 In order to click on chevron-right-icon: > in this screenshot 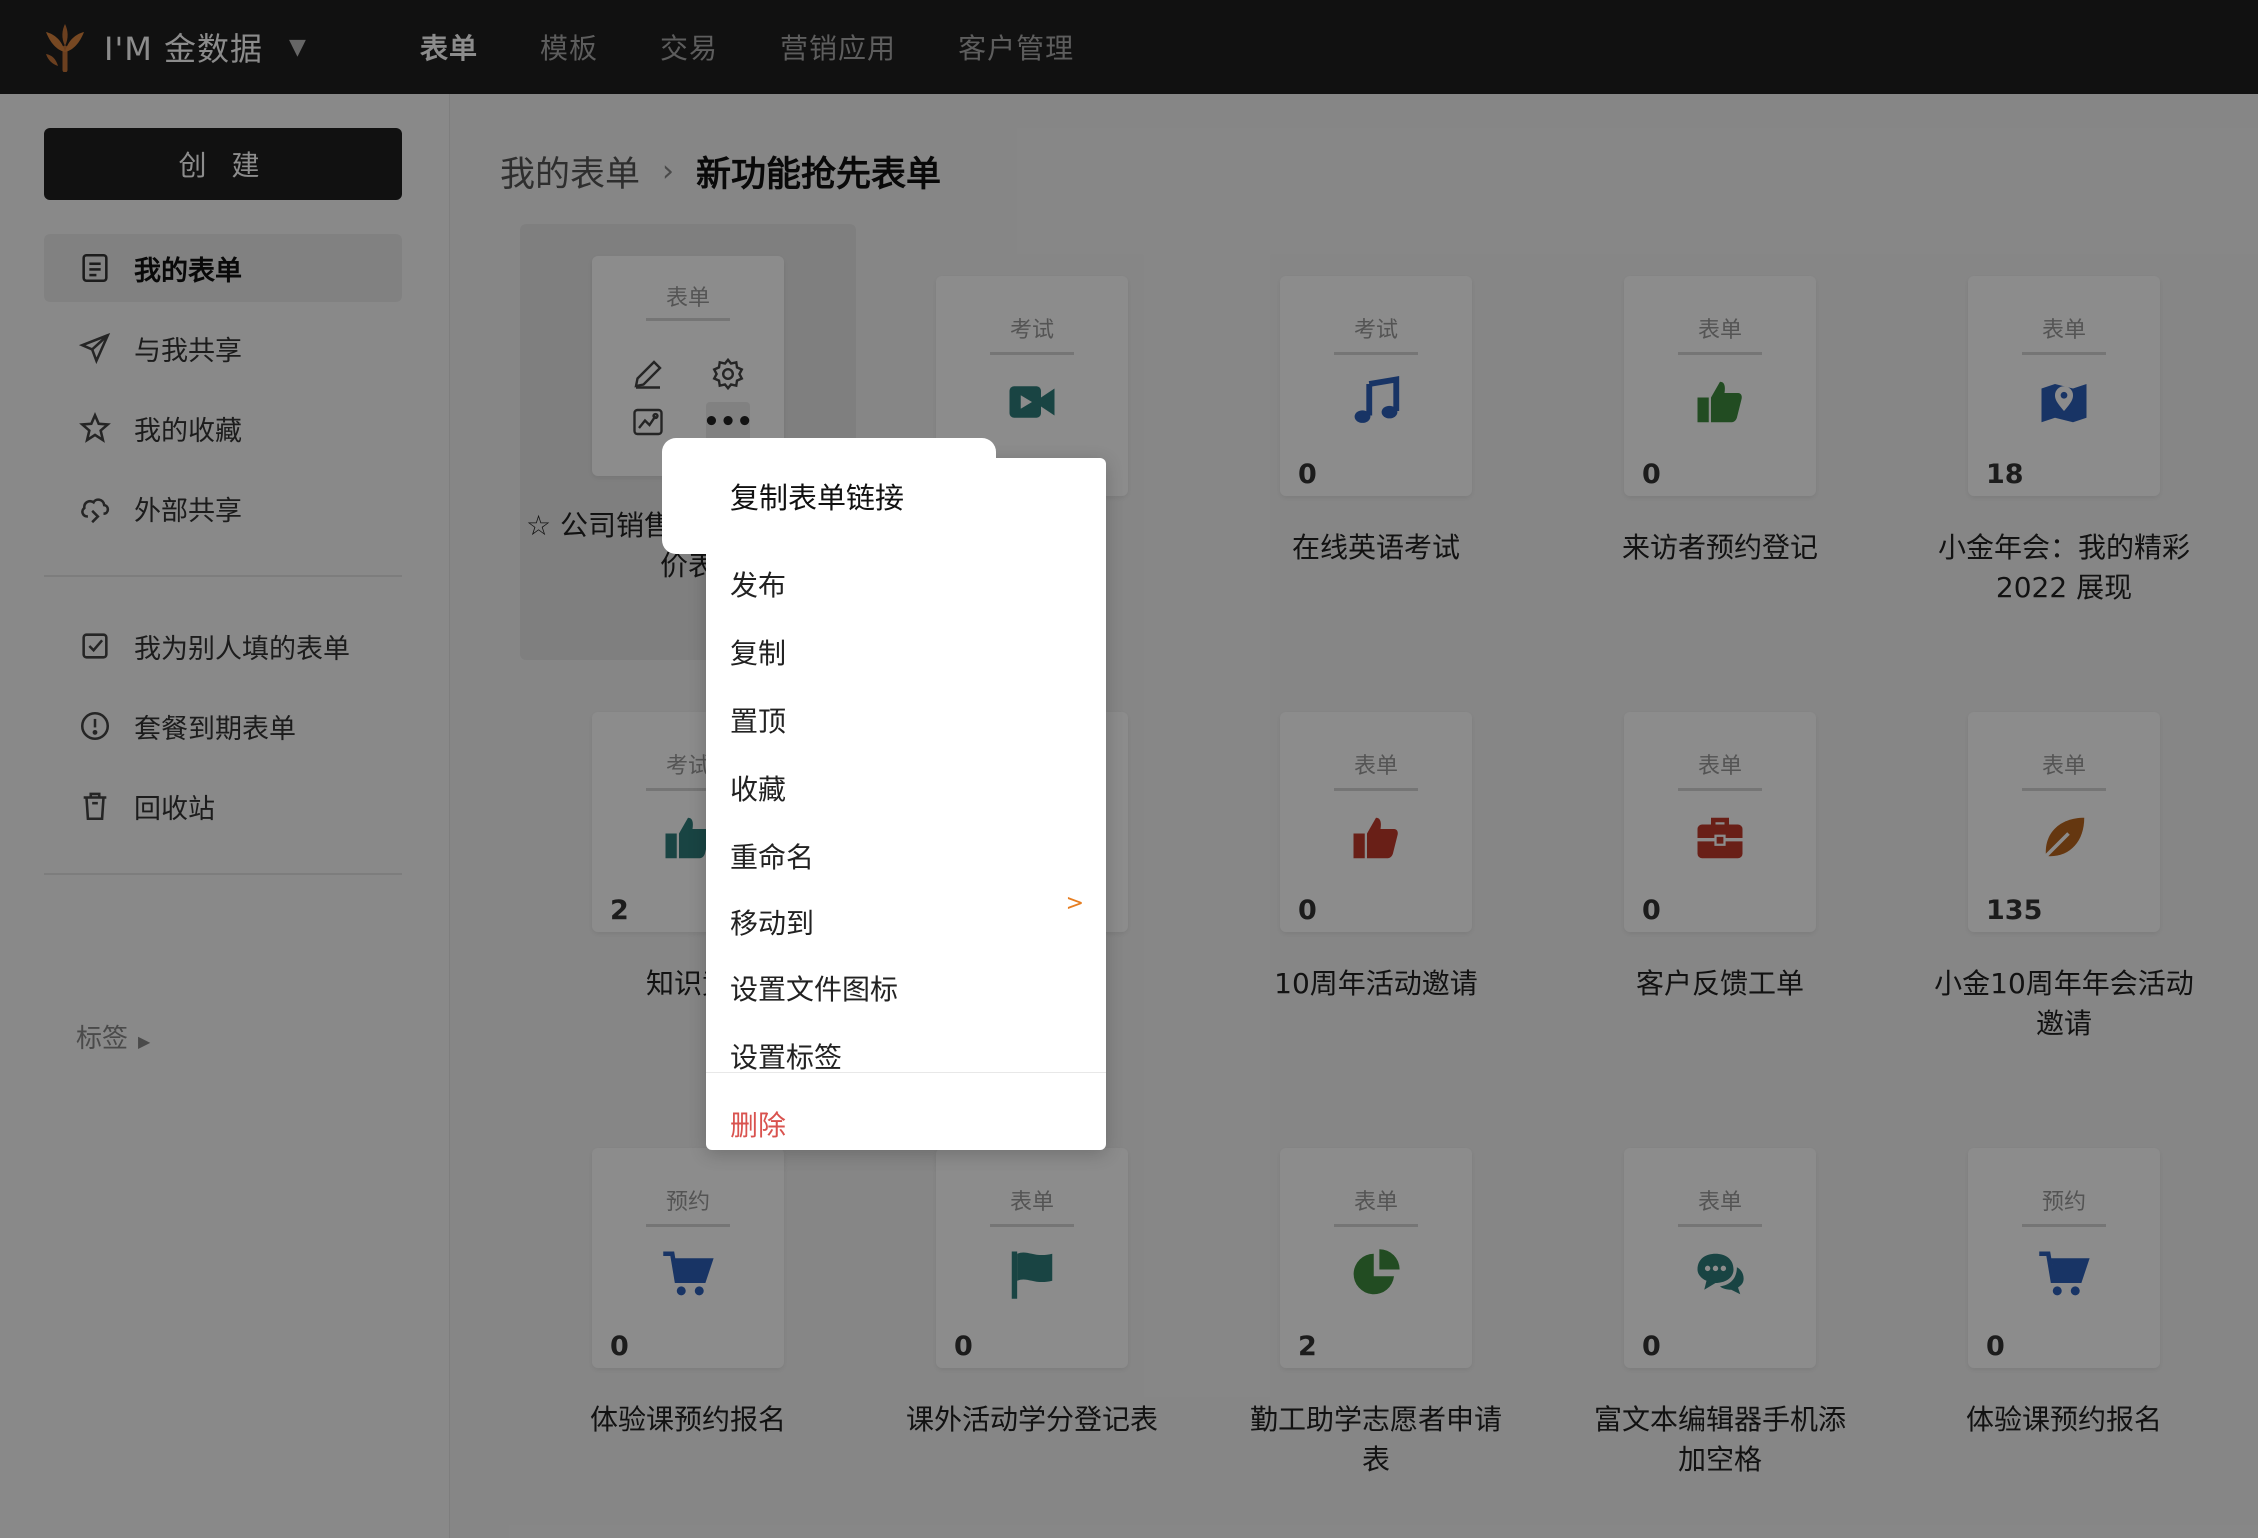, I will do `click(1074, 903)`.